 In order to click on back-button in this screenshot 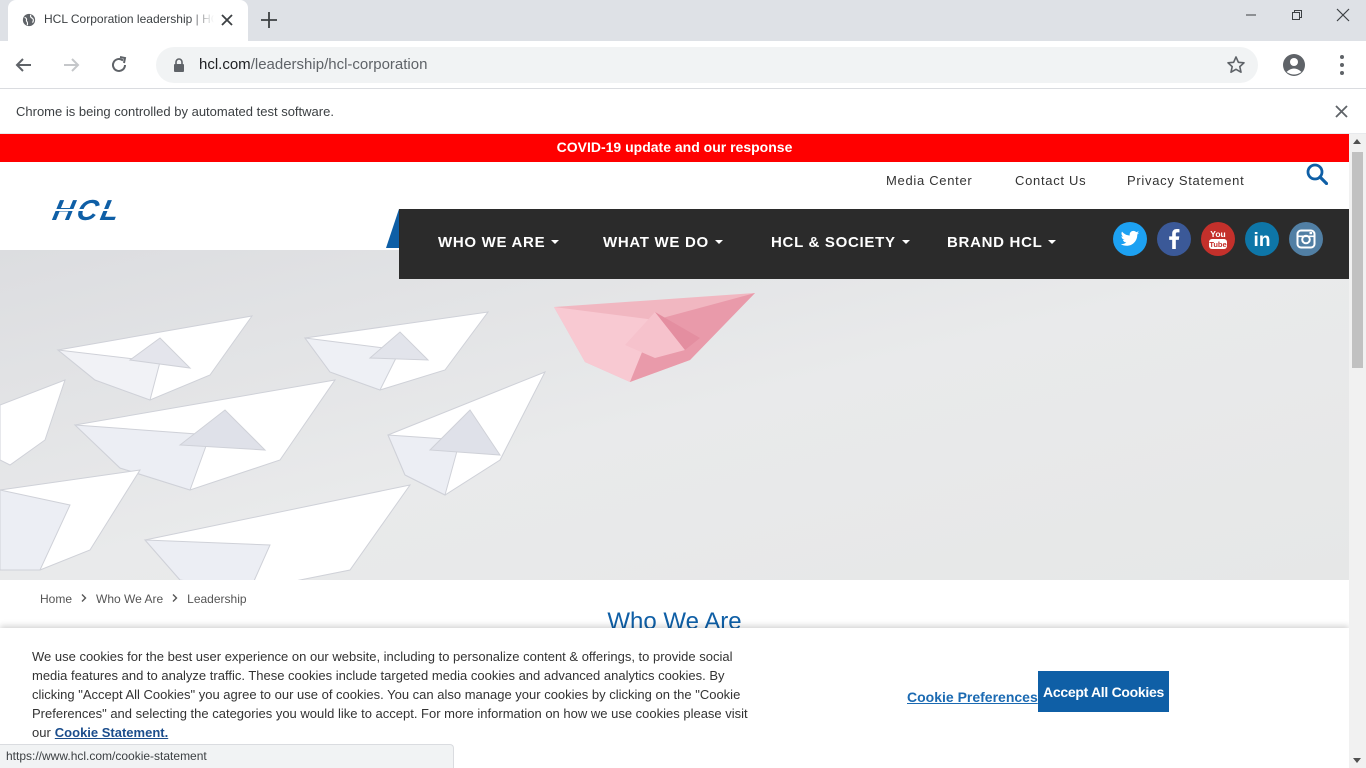, I will do `click(24, 65)`.